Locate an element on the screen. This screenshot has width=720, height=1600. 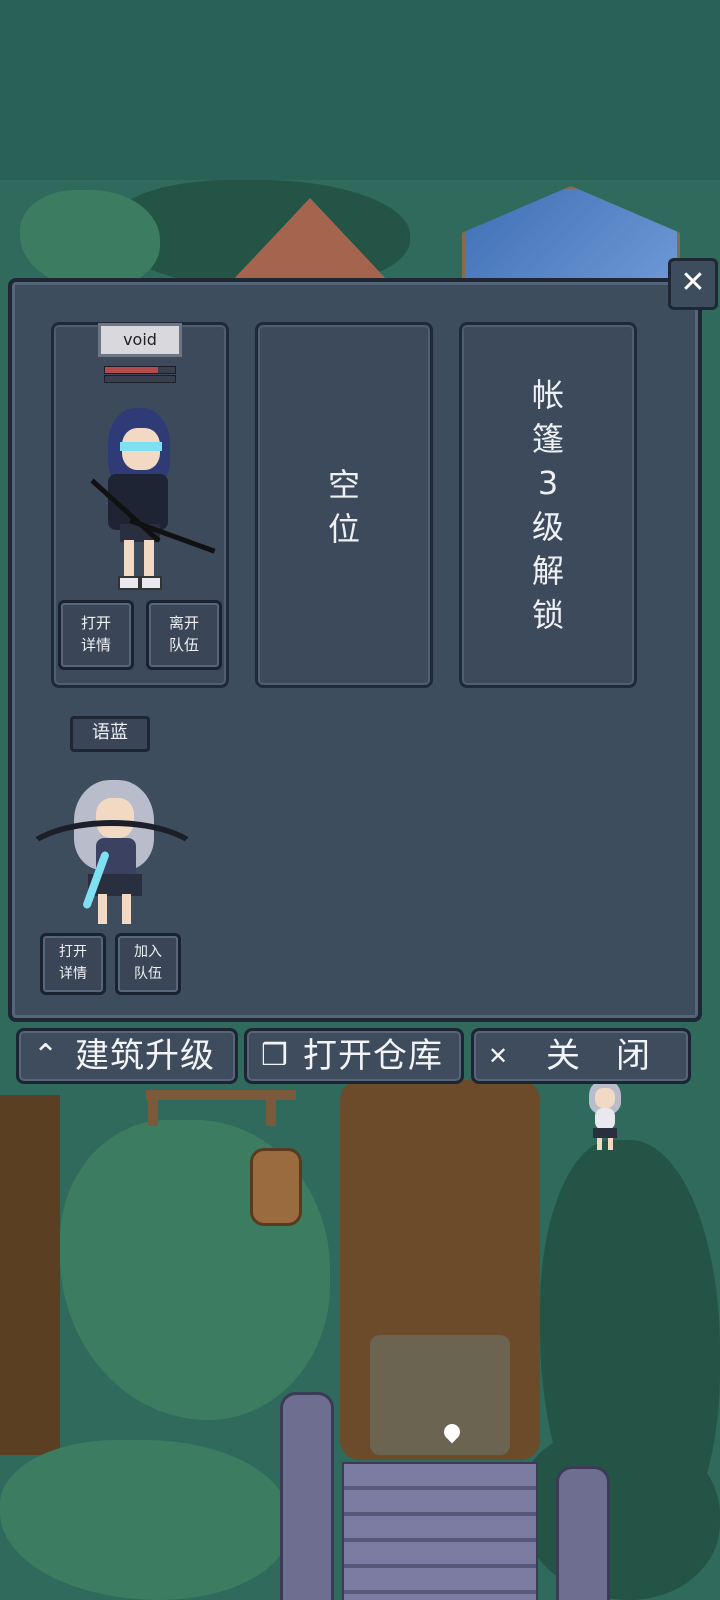
red-tent is located at coordinates (310, 240).